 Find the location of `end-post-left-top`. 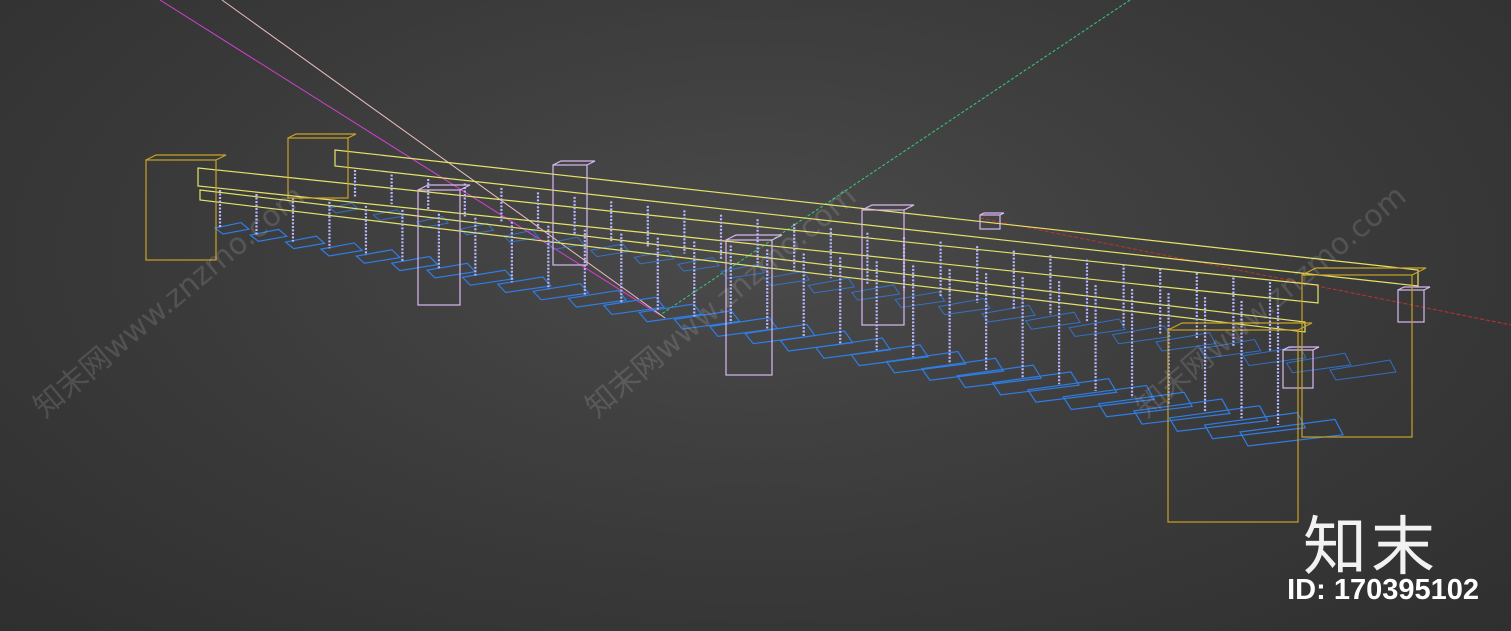

end-post-left-top is located at coordinates (186, 157).